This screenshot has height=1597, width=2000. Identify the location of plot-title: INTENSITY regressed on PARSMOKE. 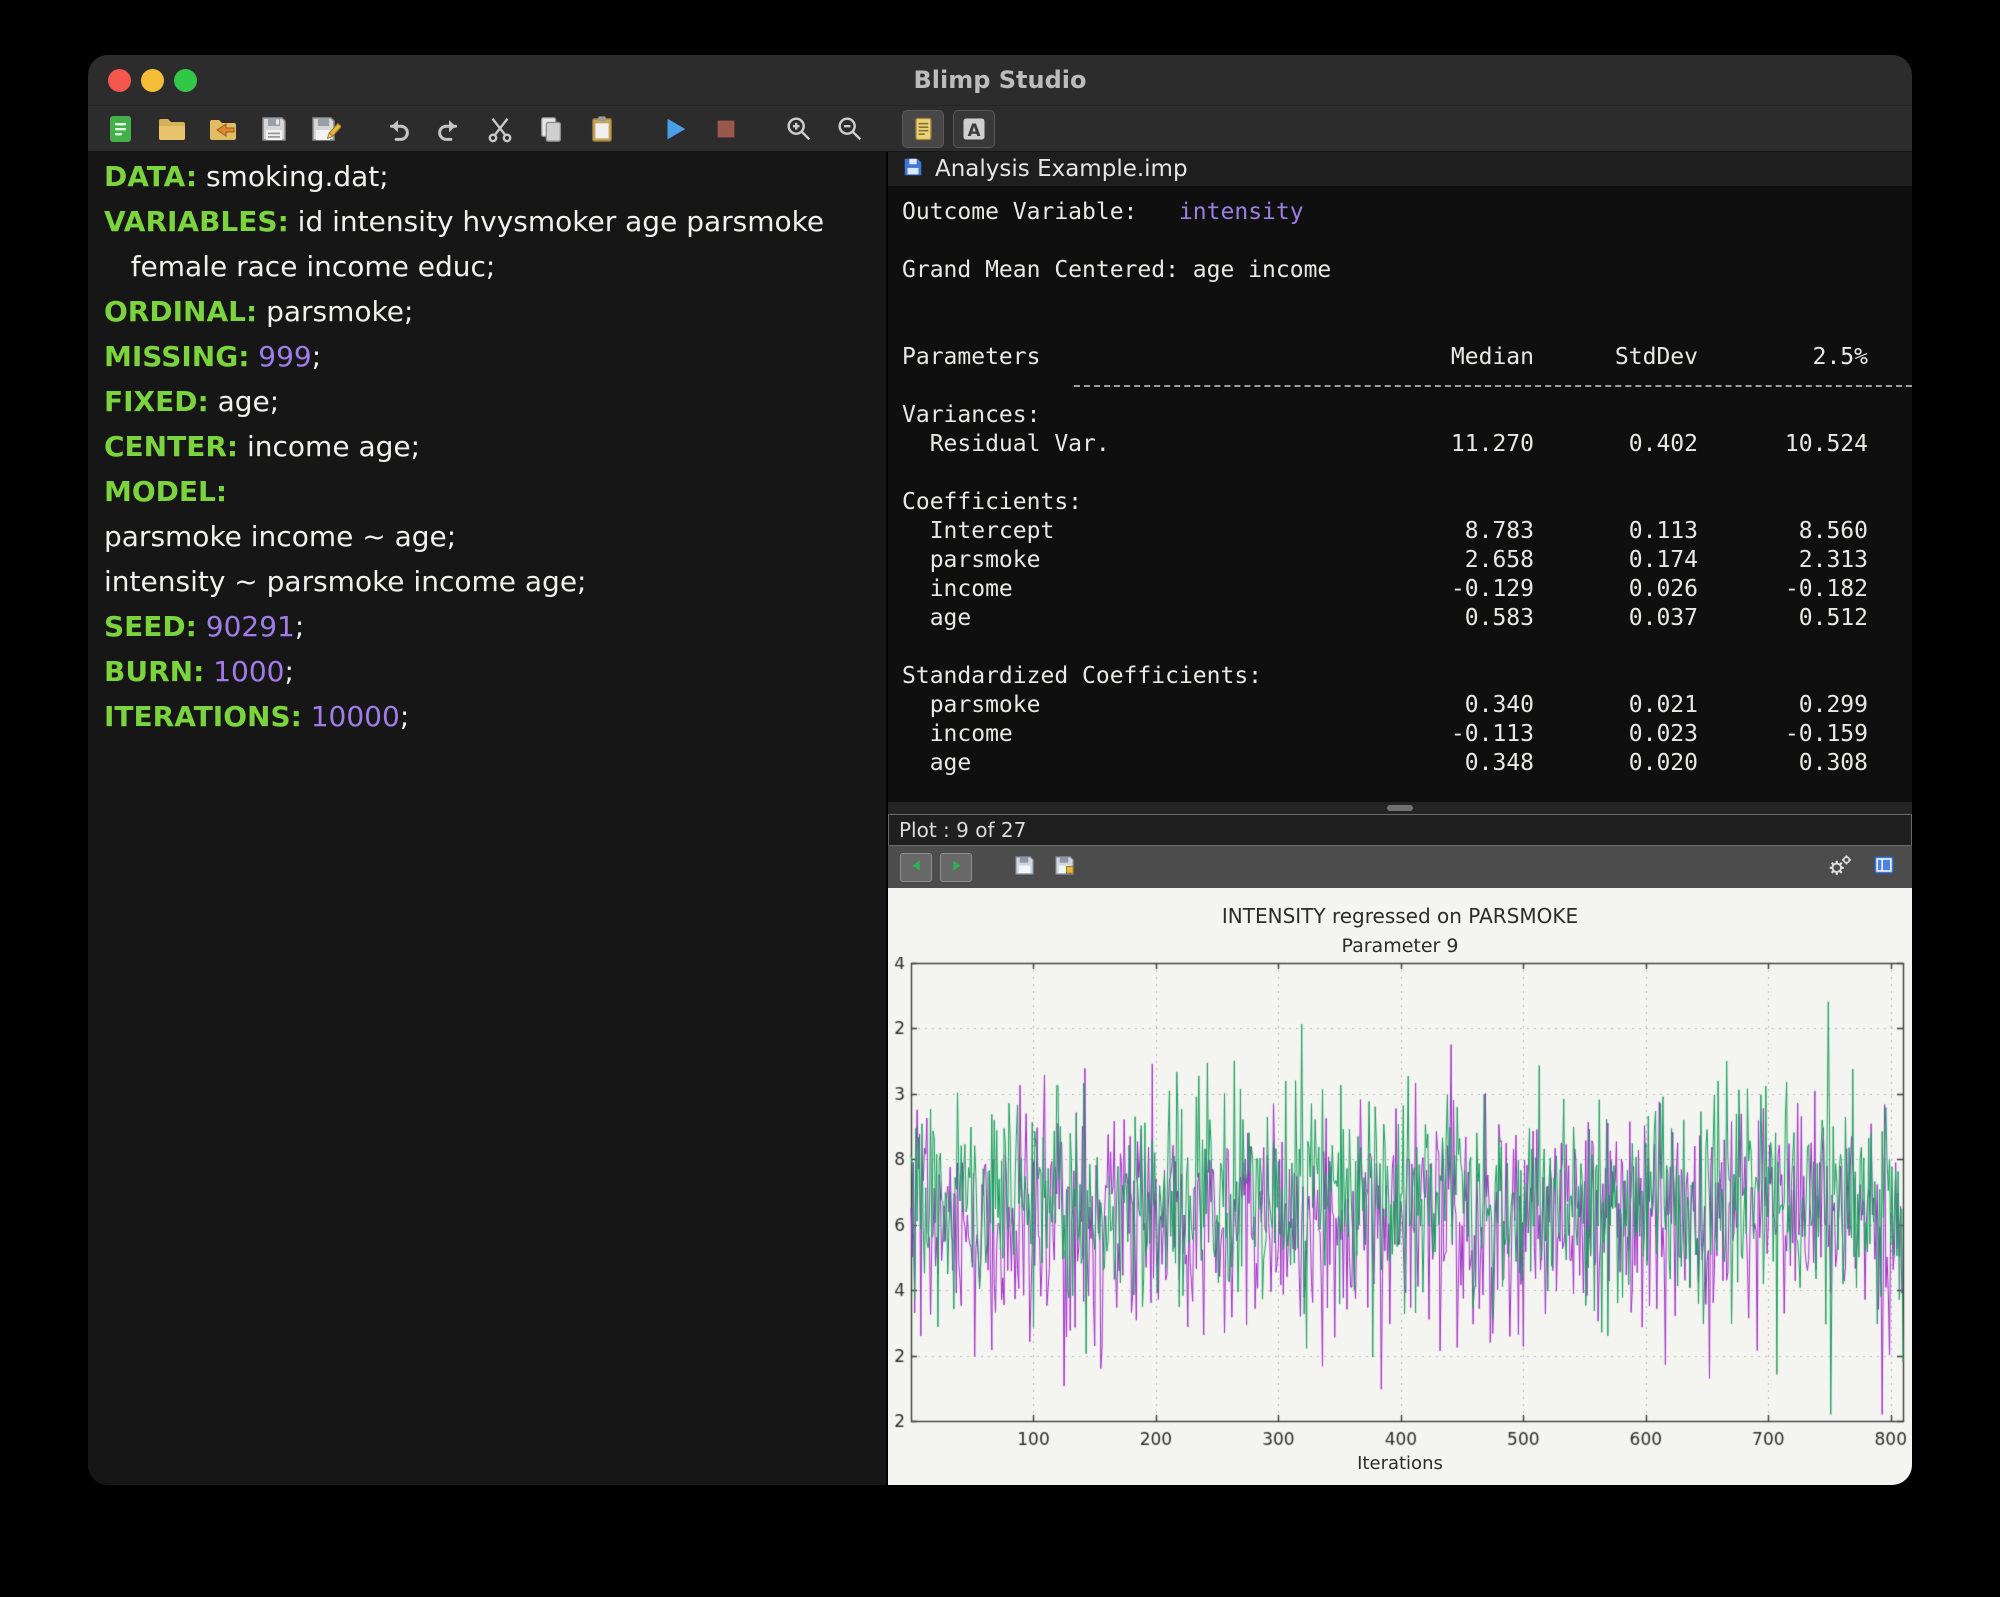
(1400, 916).